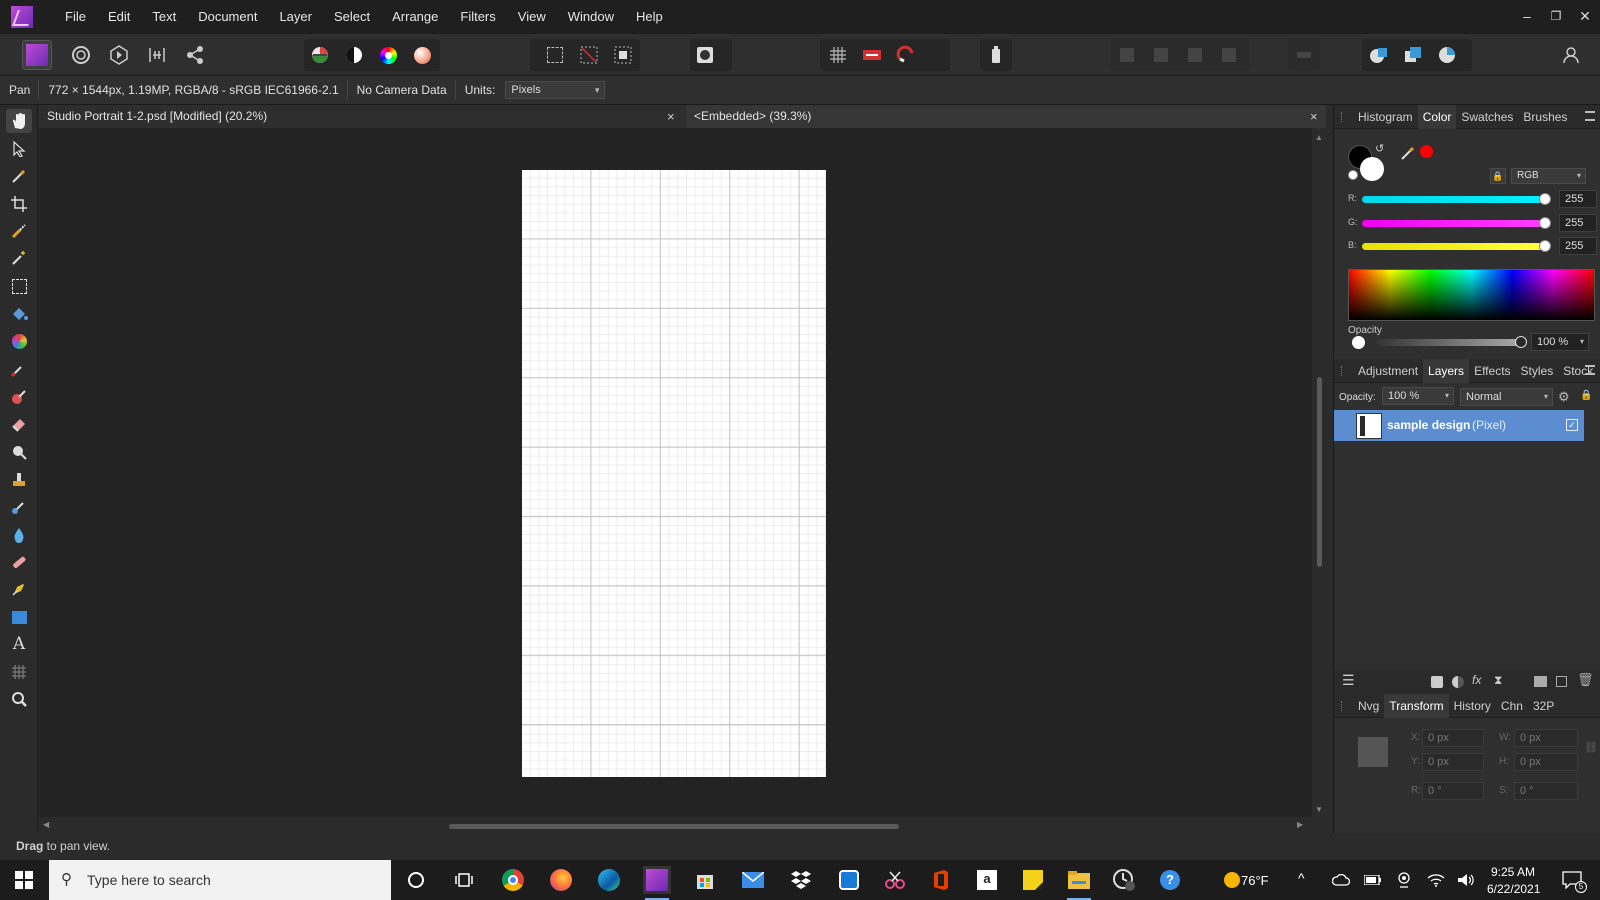 Image resolution: width=1600 pixels, height=900 pixels. I want to click on rotation-field: 0 °, so click(1453, 791).